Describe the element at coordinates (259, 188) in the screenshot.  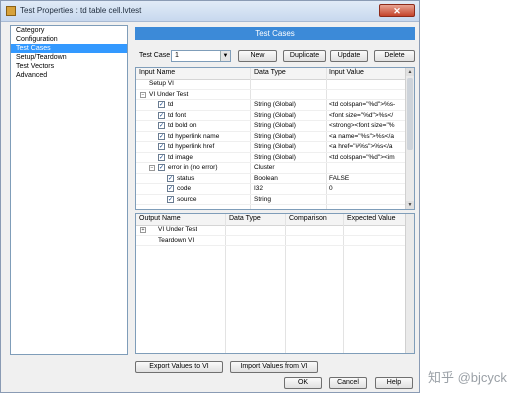
I see `input-data-type: I32` at that location.